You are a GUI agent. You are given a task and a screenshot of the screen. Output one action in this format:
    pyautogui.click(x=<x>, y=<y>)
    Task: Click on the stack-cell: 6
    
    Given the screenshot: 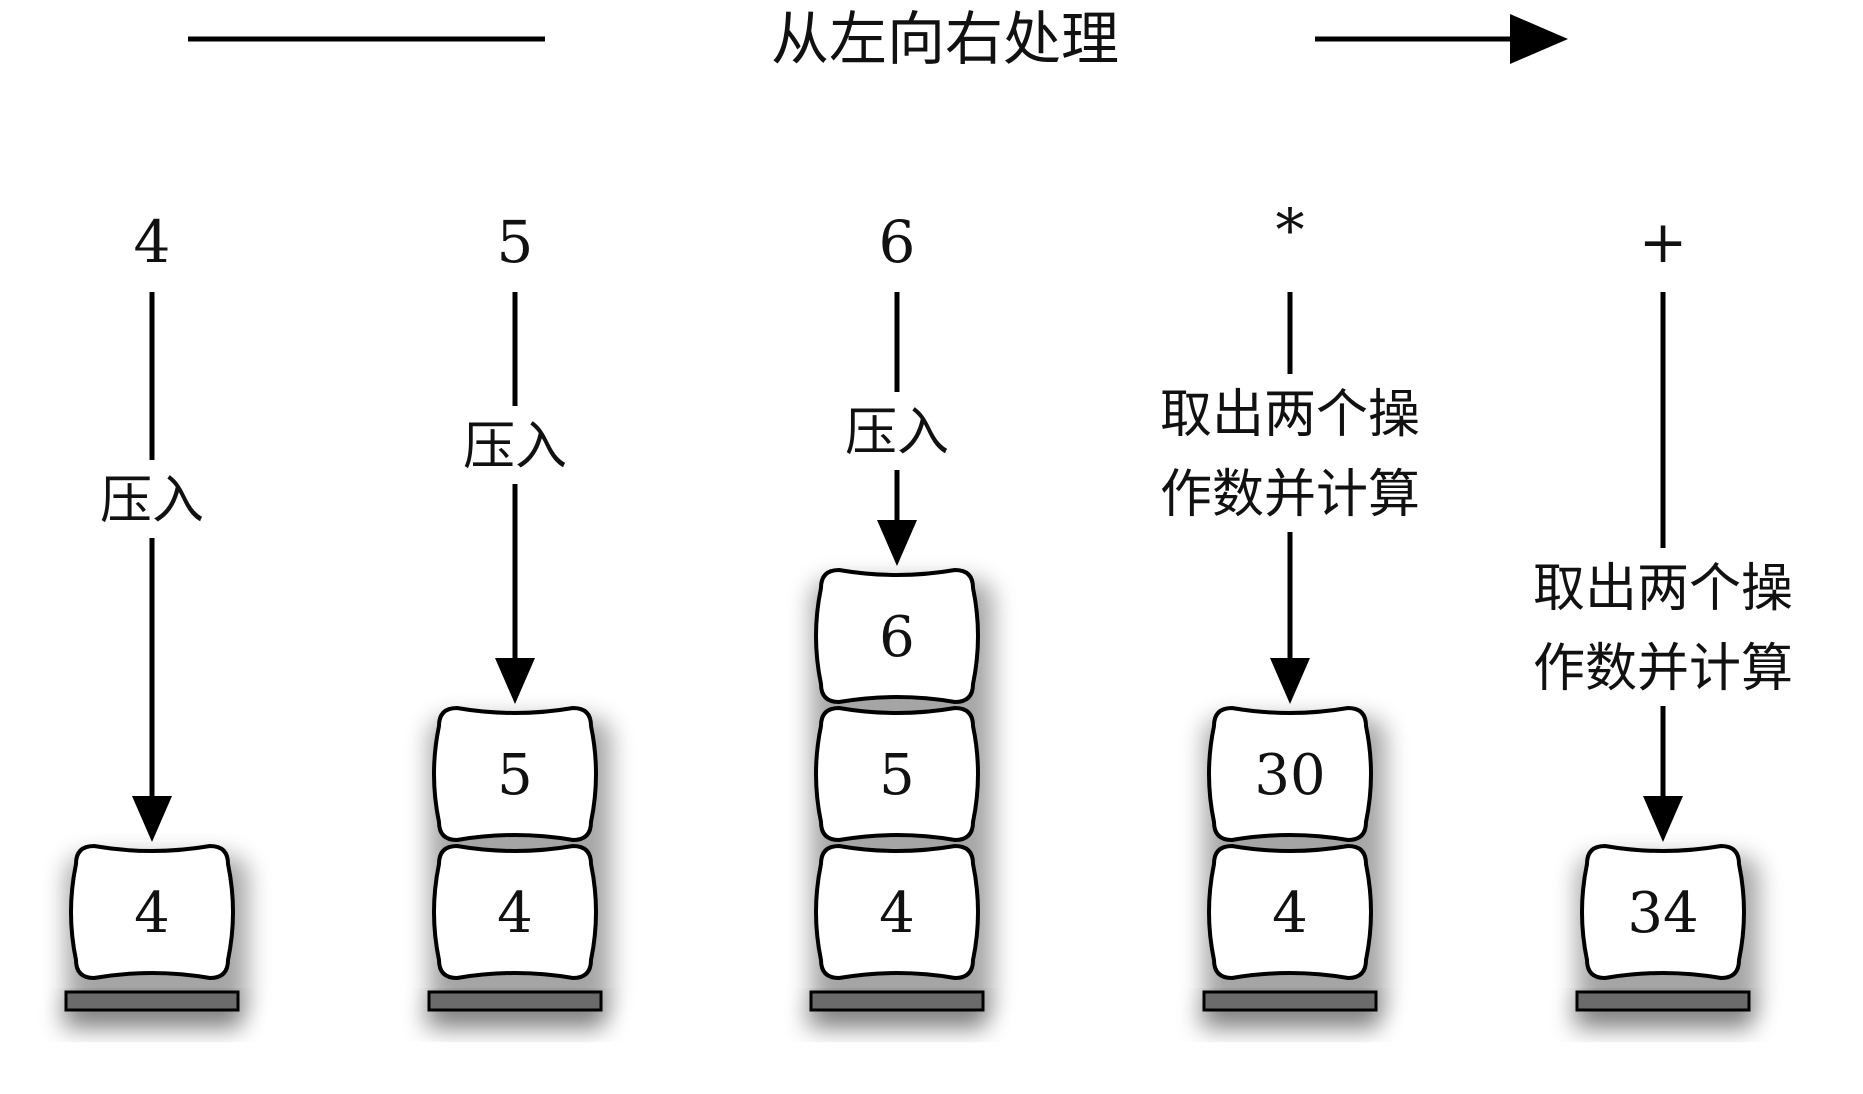 What is the action you would take?
    pyautogui.click(x=897, y=636)
    